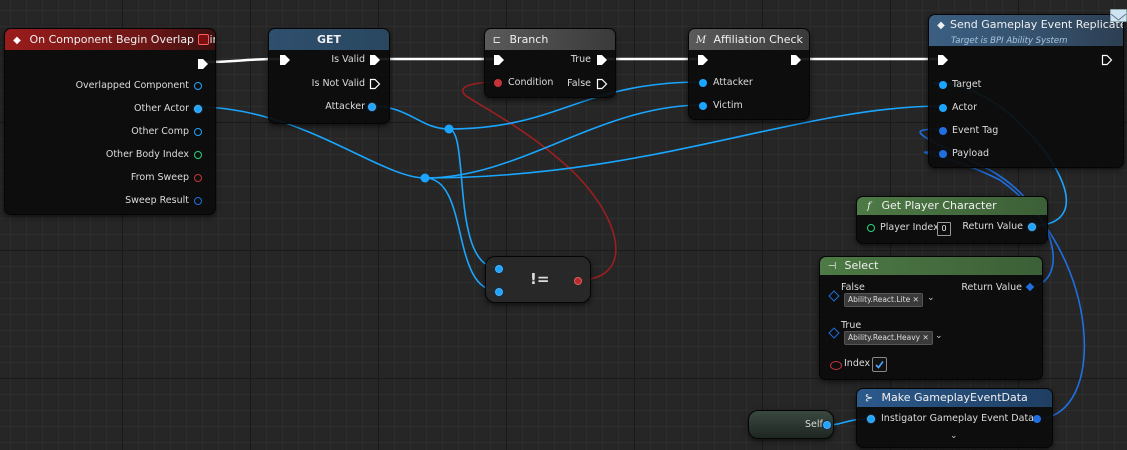  What do you see at coordinates (871, 228) in the screenshot?
I see `pin-player-index` at bounding box center [871, 228].